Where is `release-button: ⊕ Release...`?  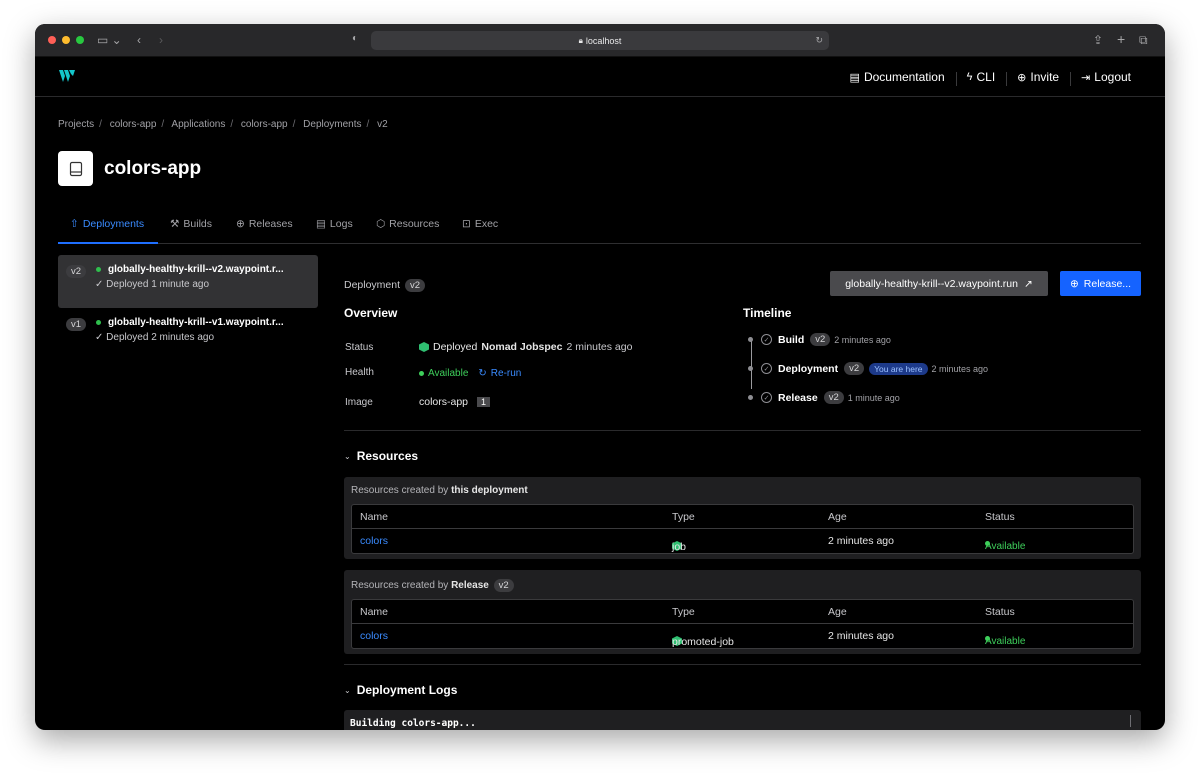 release-button: ⊕ Release... is located at coordinates (1100, 283).